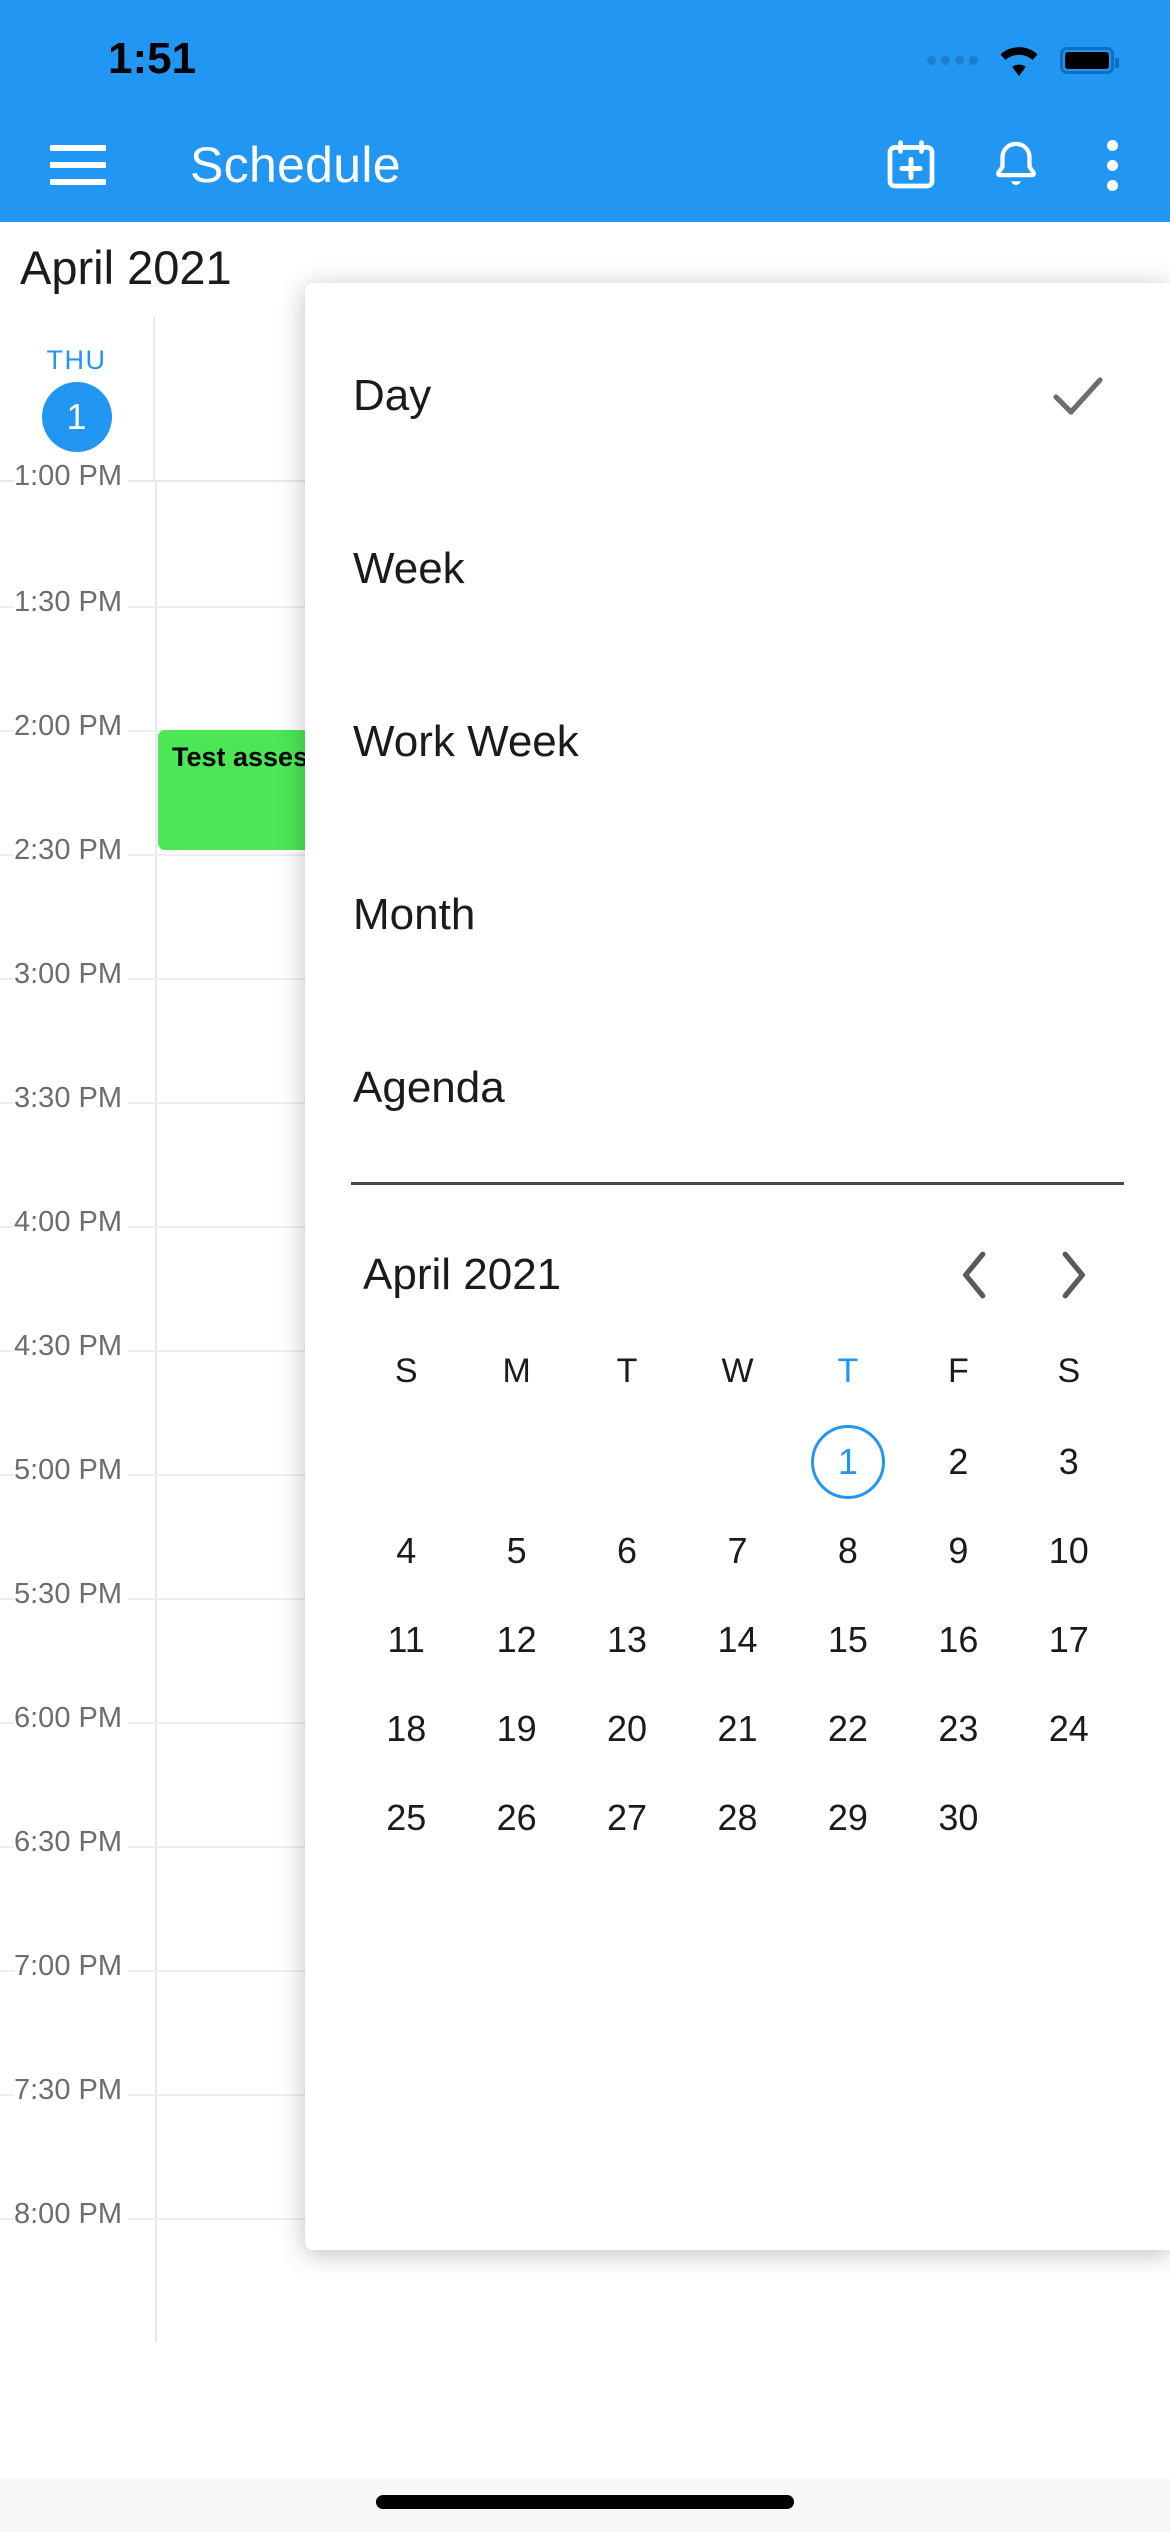 The image size is (1170, 2532). What do you see at coordinates (627, 1817) in the screenshot?
I see `date-cell: 27` at bounding box center [627, 1817].